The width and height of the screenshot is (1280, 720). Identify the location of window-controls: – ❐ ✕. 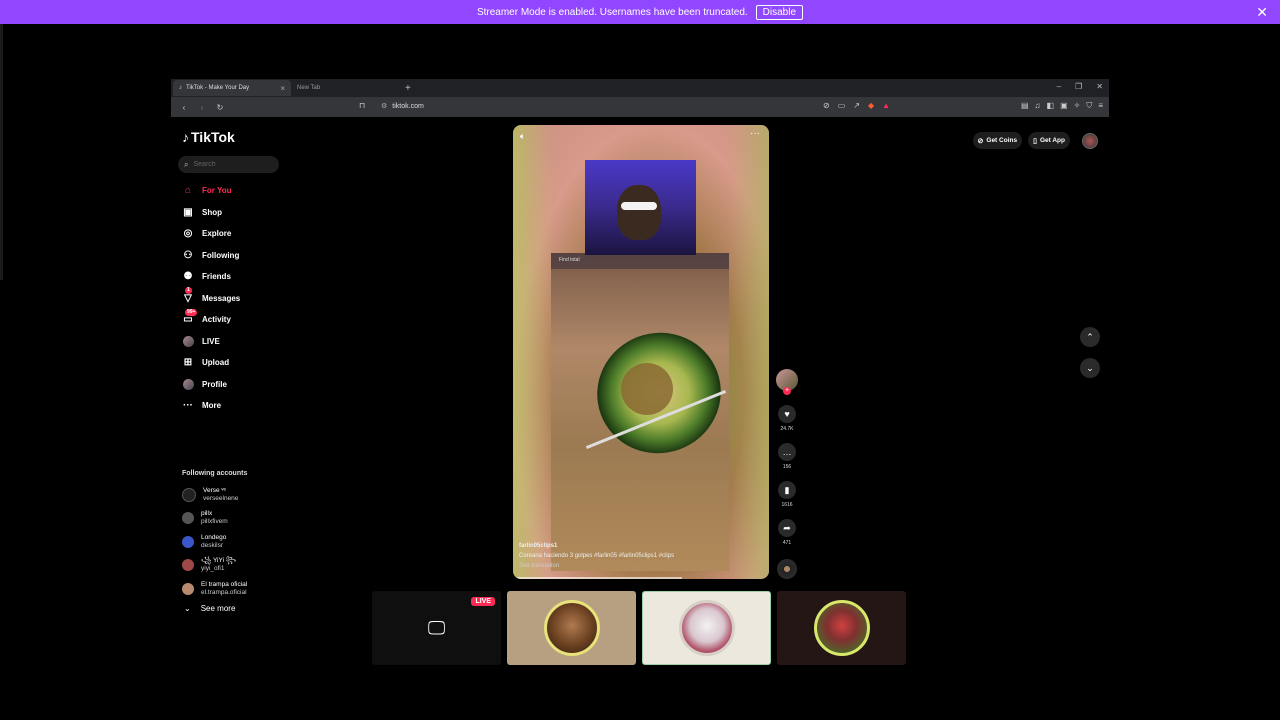
(1080, 86).